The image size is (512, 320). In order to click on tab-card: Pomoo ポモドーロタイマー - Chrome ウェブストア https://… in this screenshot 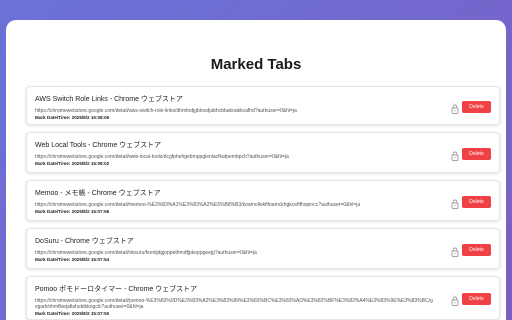, I will do `click(263, 298)`.